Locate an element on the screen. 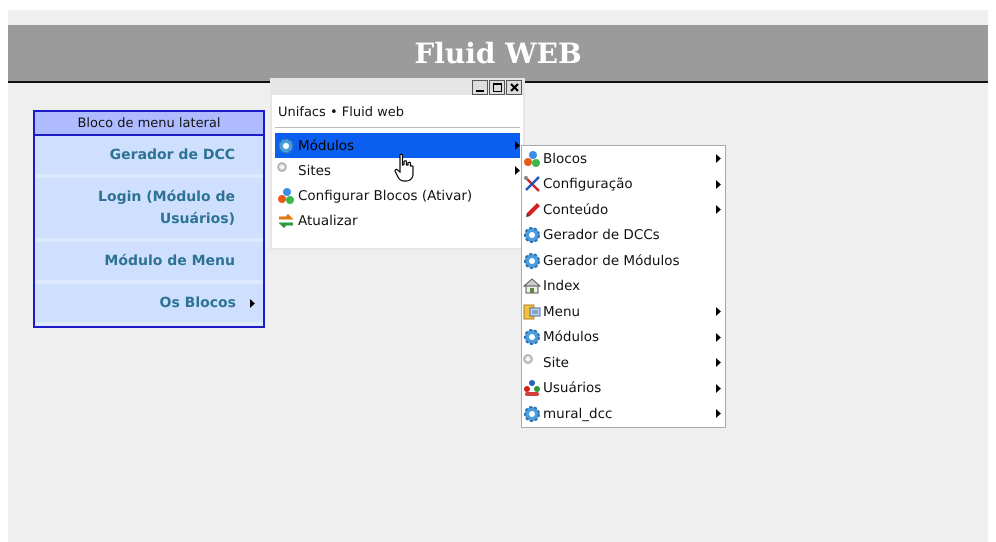 Image resolution: width=996 pixels, height=542 pixels. house-icon is located at coordinates (532, 286).